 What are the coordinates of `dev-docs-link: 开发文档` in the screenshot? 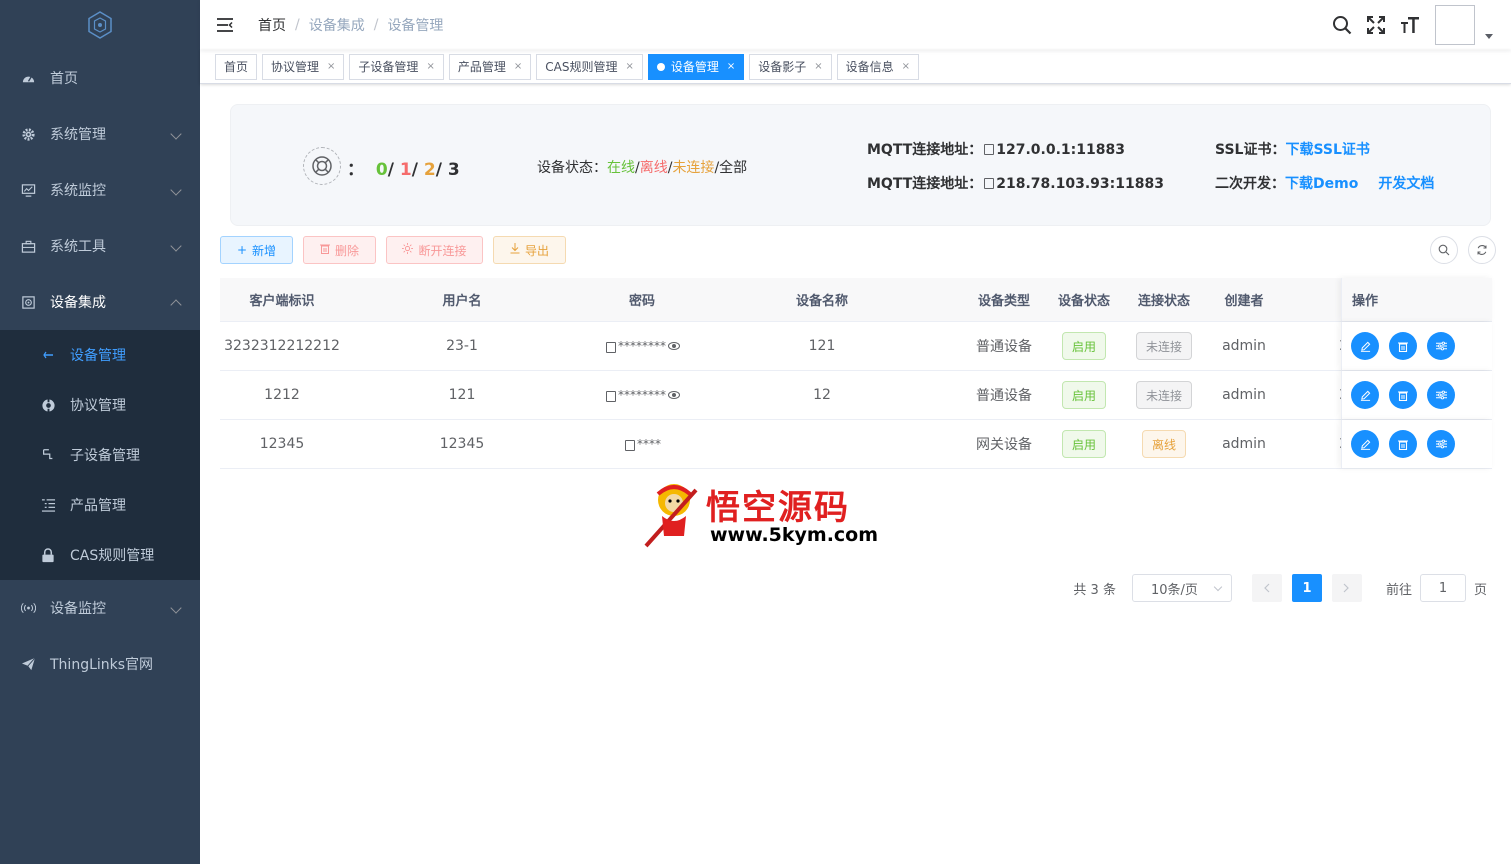 It's located at (1406, 184).